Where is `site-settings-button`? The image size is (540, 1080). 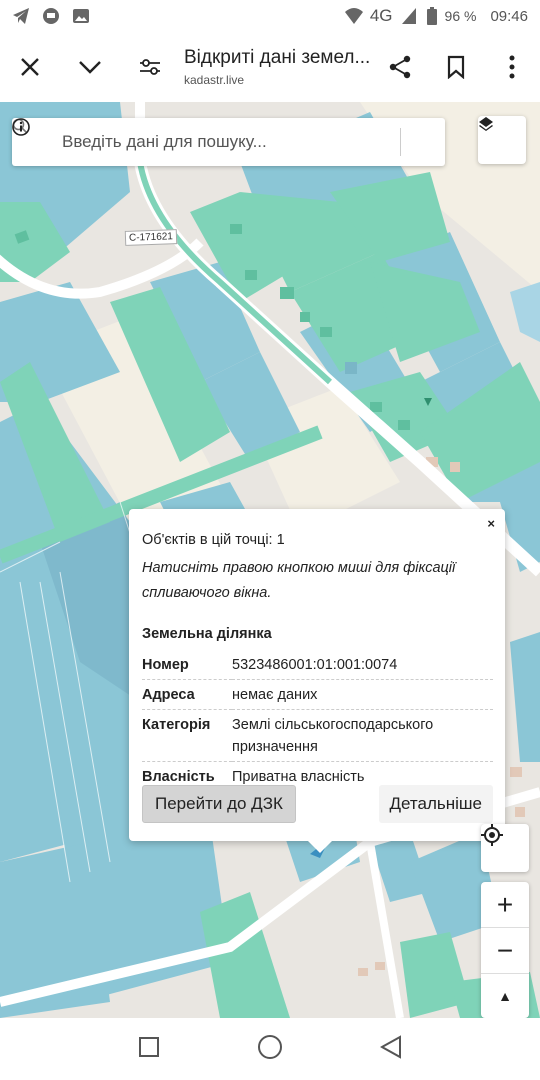
site-settings-button is located at coordinates (150, 67).